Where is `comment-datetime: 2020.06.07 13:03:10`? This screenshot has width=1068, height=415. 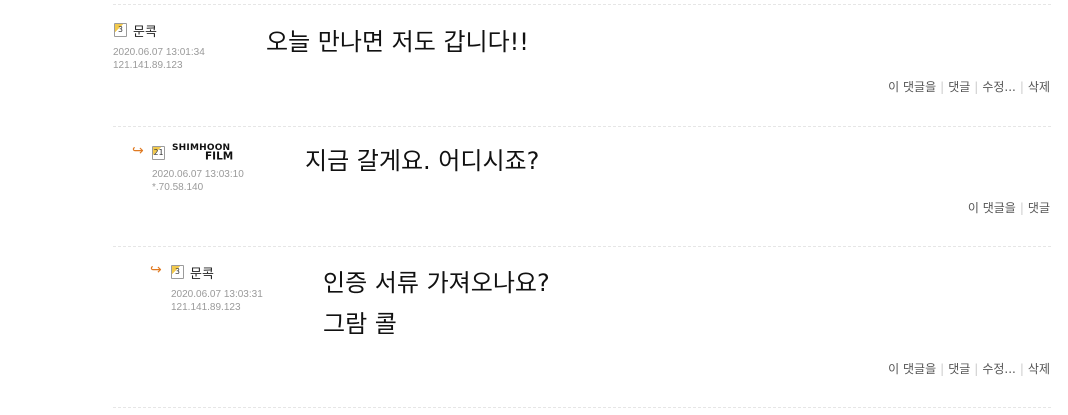
comment-datetime: 2020.06.07 13:03:10 is located at coordinates (198, 174).